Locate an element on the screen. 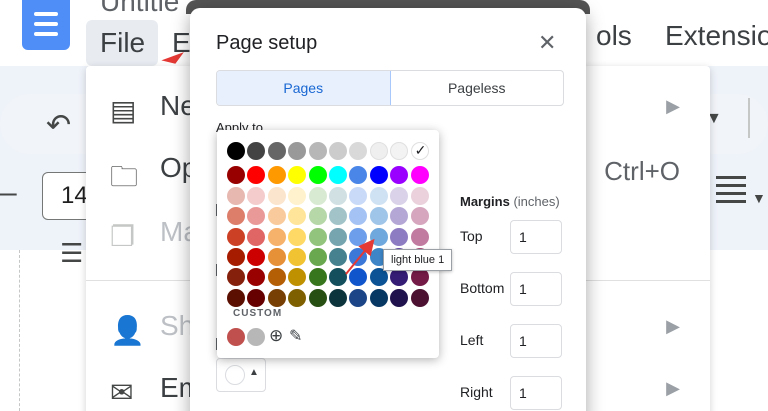 Image resolution: width=768 pixels, height=411 pixels. undo-icon: ↶ is located at coordinates (58, 125).